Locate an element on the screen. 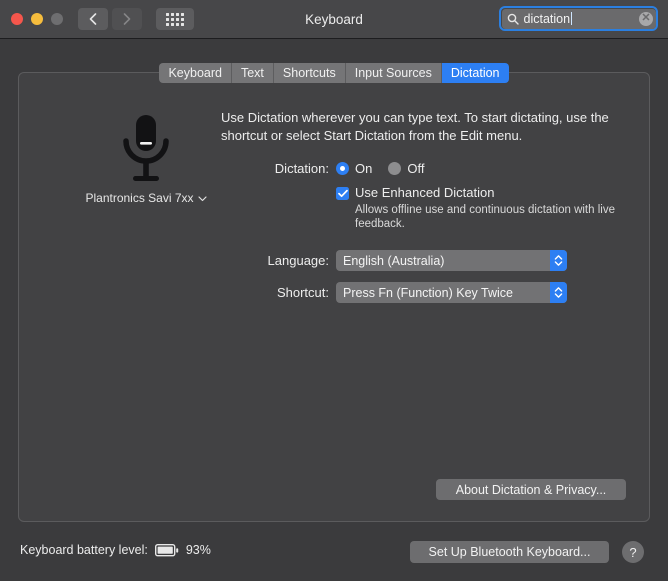 Image resolution: width=668 pixels, height=581 pixels. enhanced-dictation-checkbox is located at coordinates (342, 193).